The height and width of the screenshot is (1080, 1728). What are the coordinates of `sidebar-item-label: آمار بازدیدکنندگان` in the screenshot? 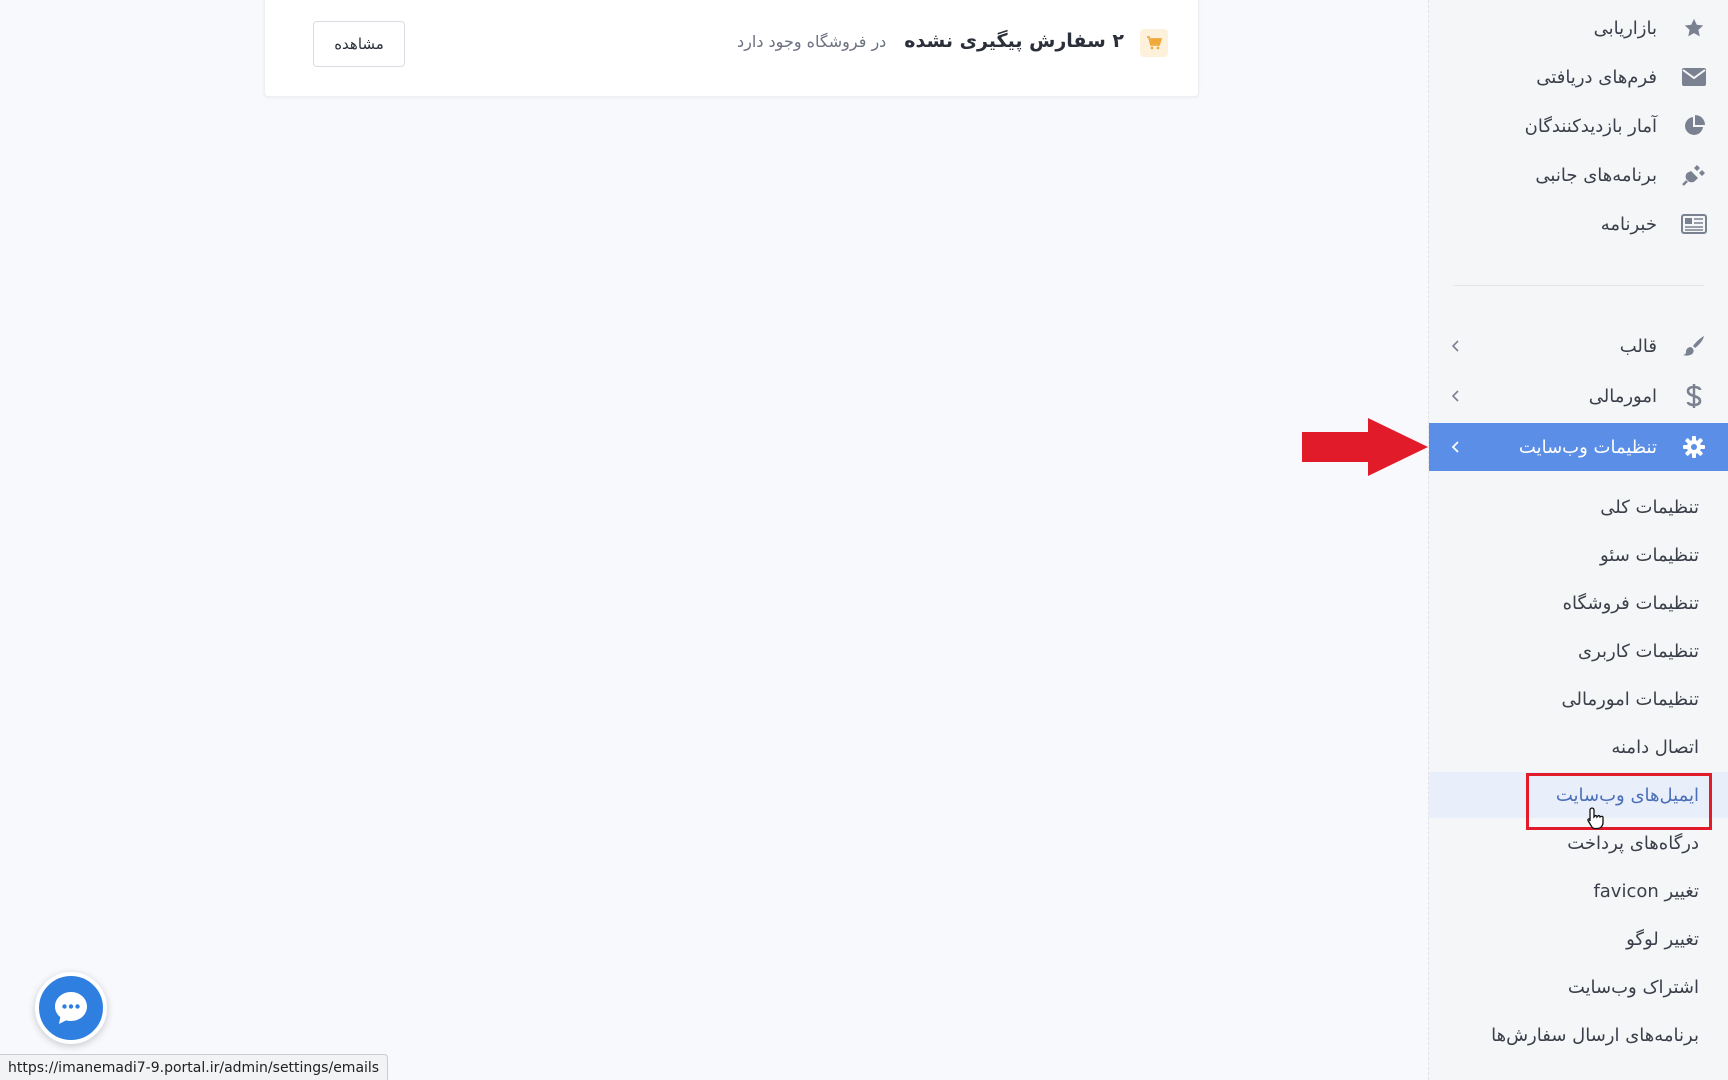 It's located at (1590, 126).